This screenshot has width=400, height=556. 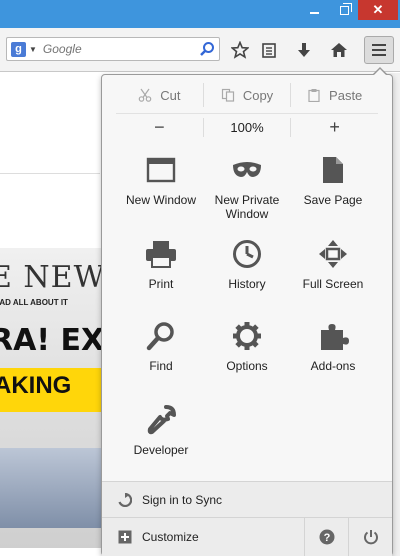 What do you see at coordinates (161, 420) in the screenshot?
I see `developer-wrench-icon` at bounding box center [161, 420].